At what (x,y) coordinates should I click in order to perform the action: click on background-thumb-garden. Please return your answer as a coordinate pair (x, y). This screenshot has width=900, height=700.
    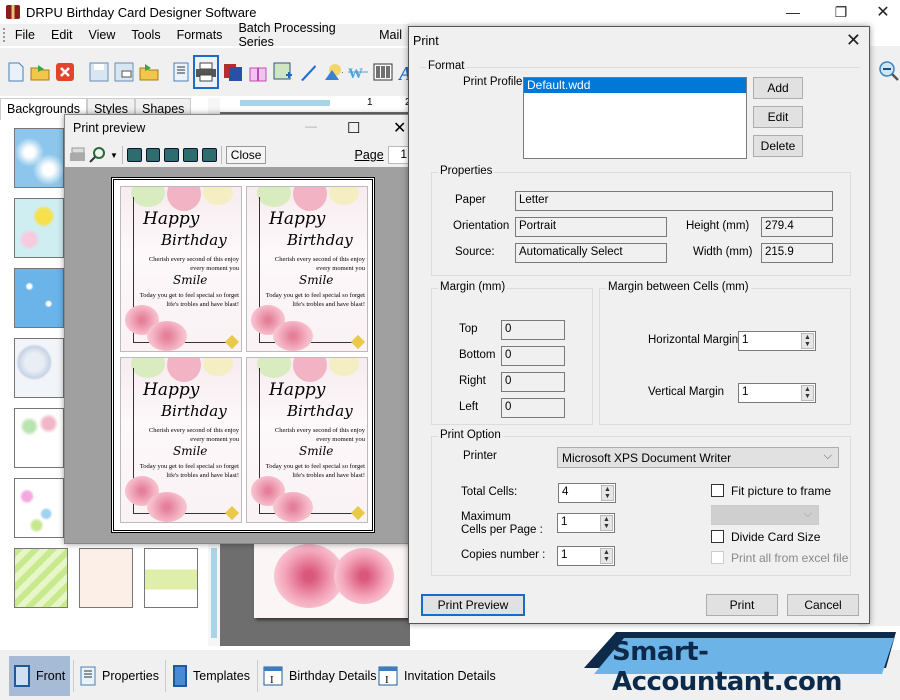
    Looking at the image, I should click on (171, 578).